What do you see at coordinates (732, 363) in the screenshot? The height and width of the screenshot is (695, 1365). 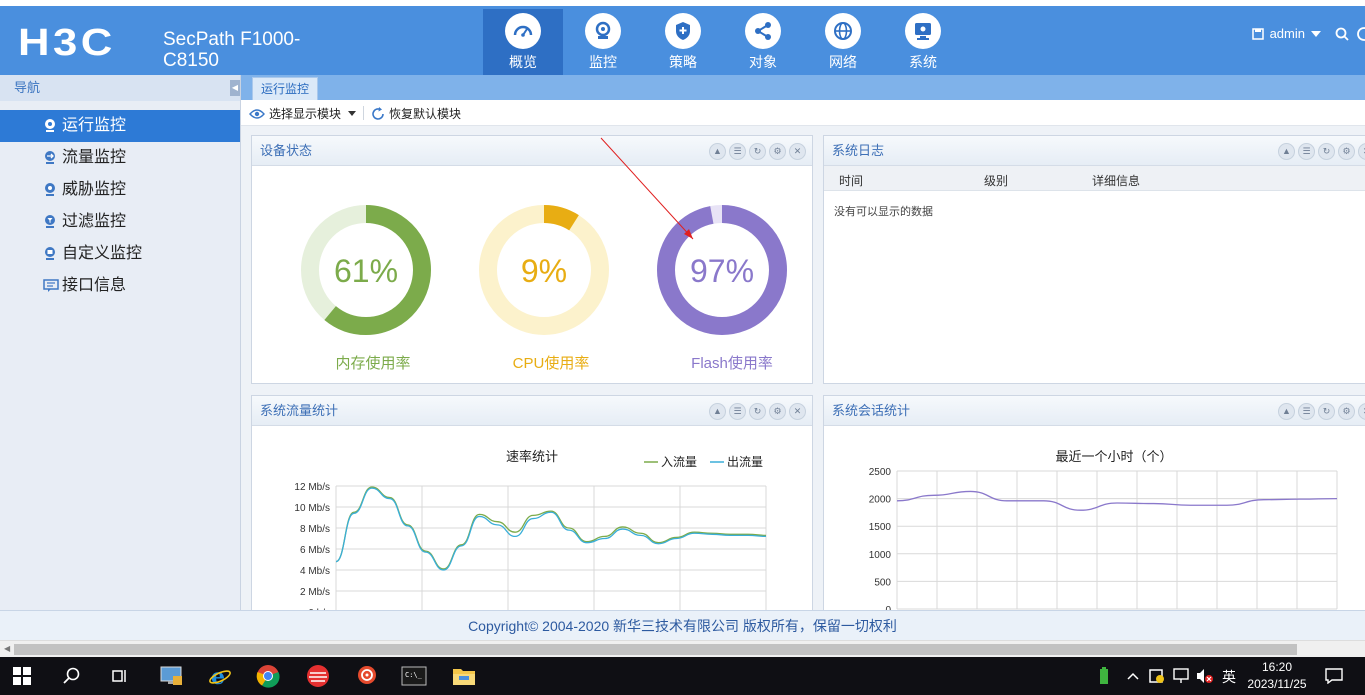 I see `flash-label: Flash使用率` at bounding box center [732, 363].